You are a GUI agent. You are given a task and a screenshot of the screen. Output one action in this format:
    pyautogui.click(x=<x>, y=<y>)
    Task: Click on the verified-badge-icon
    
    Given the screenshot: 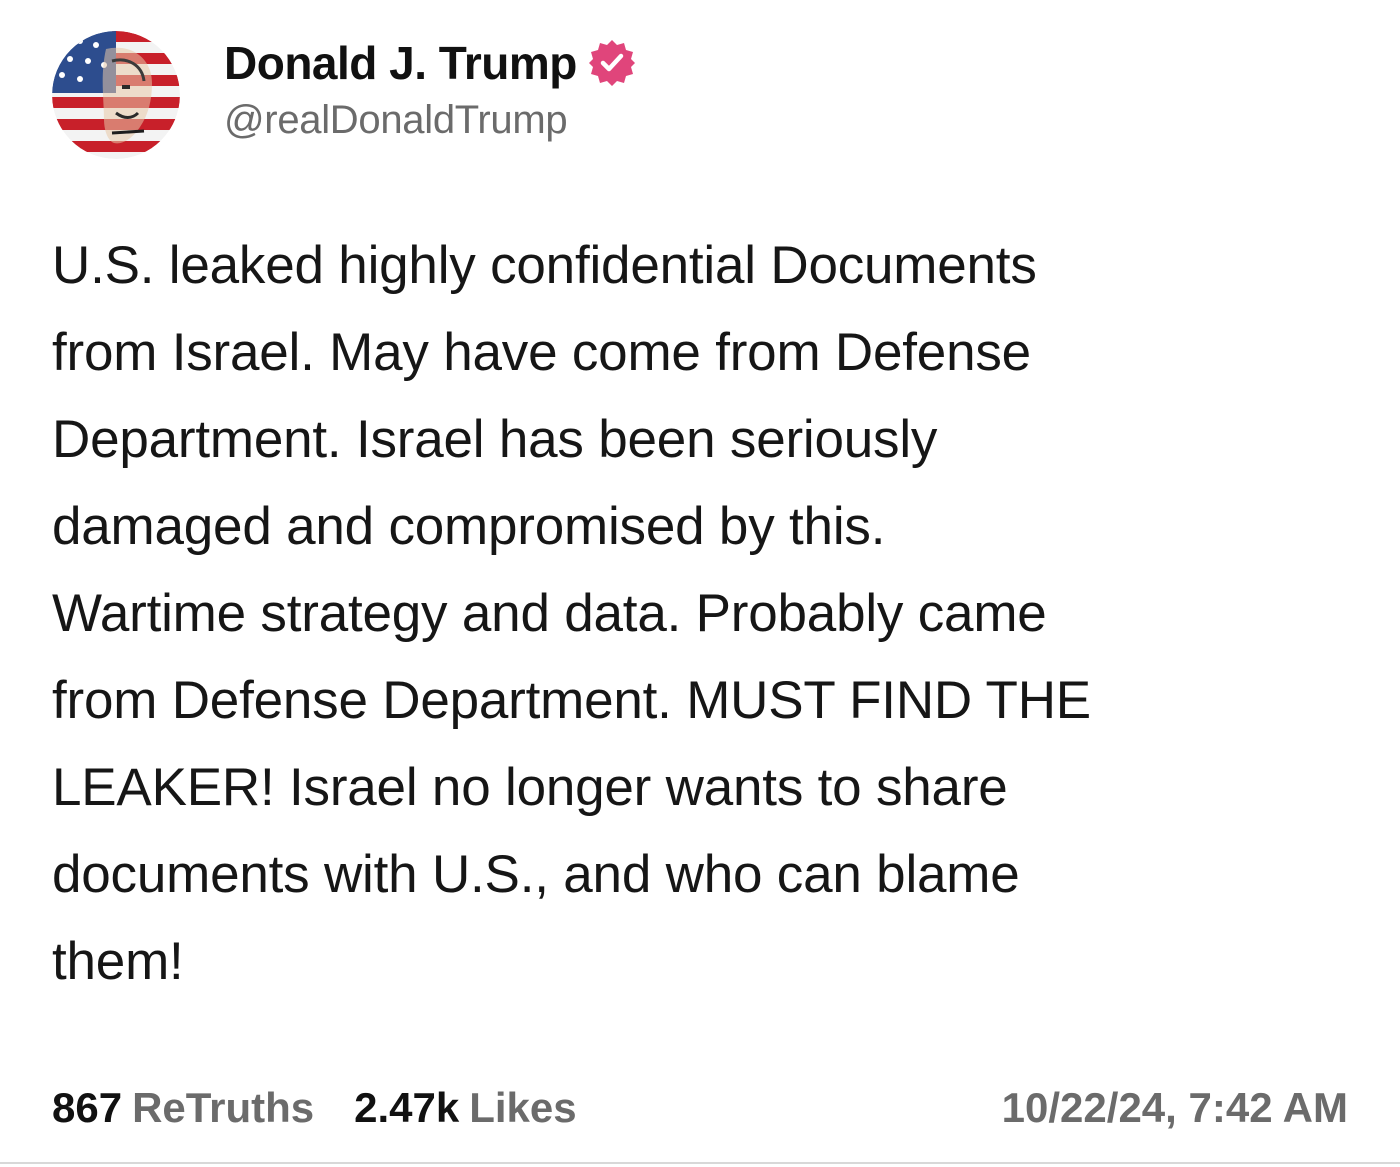 What is the action you would take?
    pyautogui.click(x=612, y=63)
    